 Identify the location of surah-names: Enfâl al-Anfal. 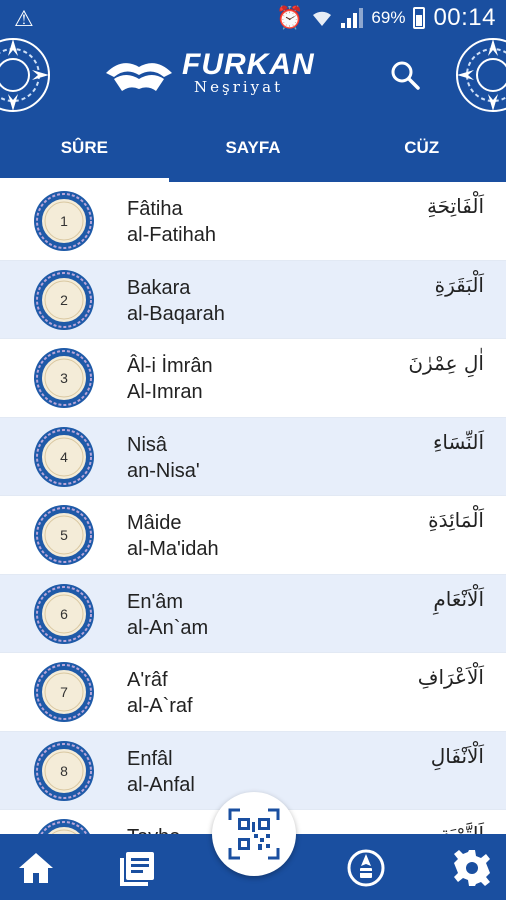
(161, 772).